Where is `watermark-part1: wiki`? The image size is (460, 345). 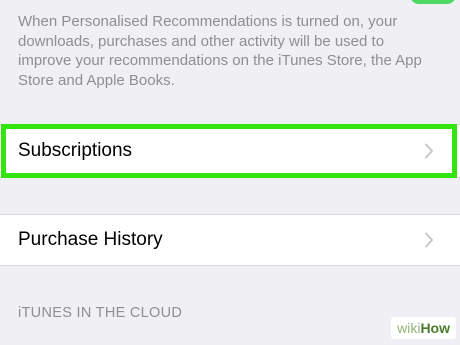
watermark-part1: wiki is located at coordinates (409, 328).